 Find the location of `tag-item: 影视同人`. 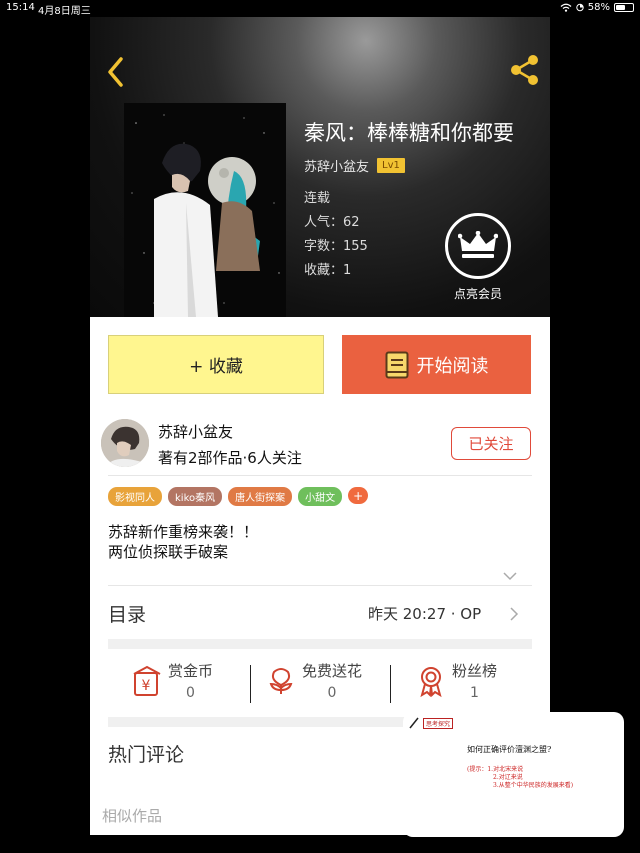

tag-item: 影视同人 is located at coordinates (135, 496).